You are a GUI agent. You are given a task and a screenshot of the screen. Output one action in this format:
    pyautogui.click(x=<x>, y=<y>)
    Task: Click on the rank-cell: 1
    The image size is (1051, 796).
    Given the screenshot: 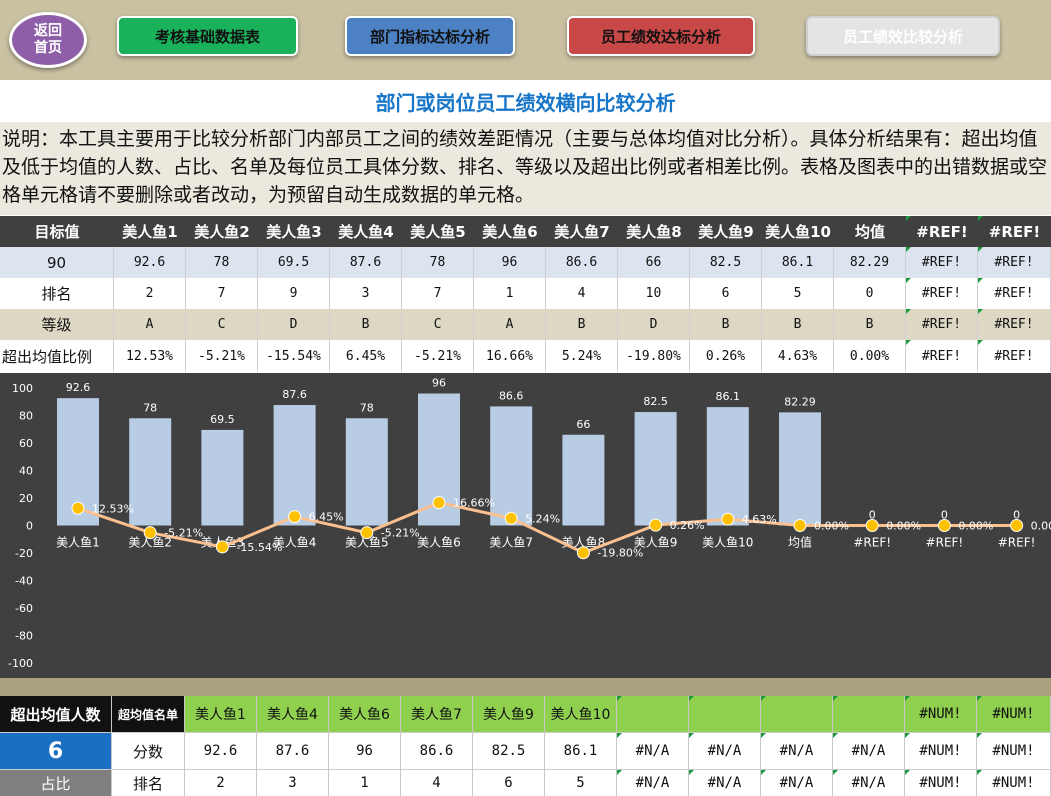 What is the action you would take?
    pyautogui.click(x=510, y=293)
    